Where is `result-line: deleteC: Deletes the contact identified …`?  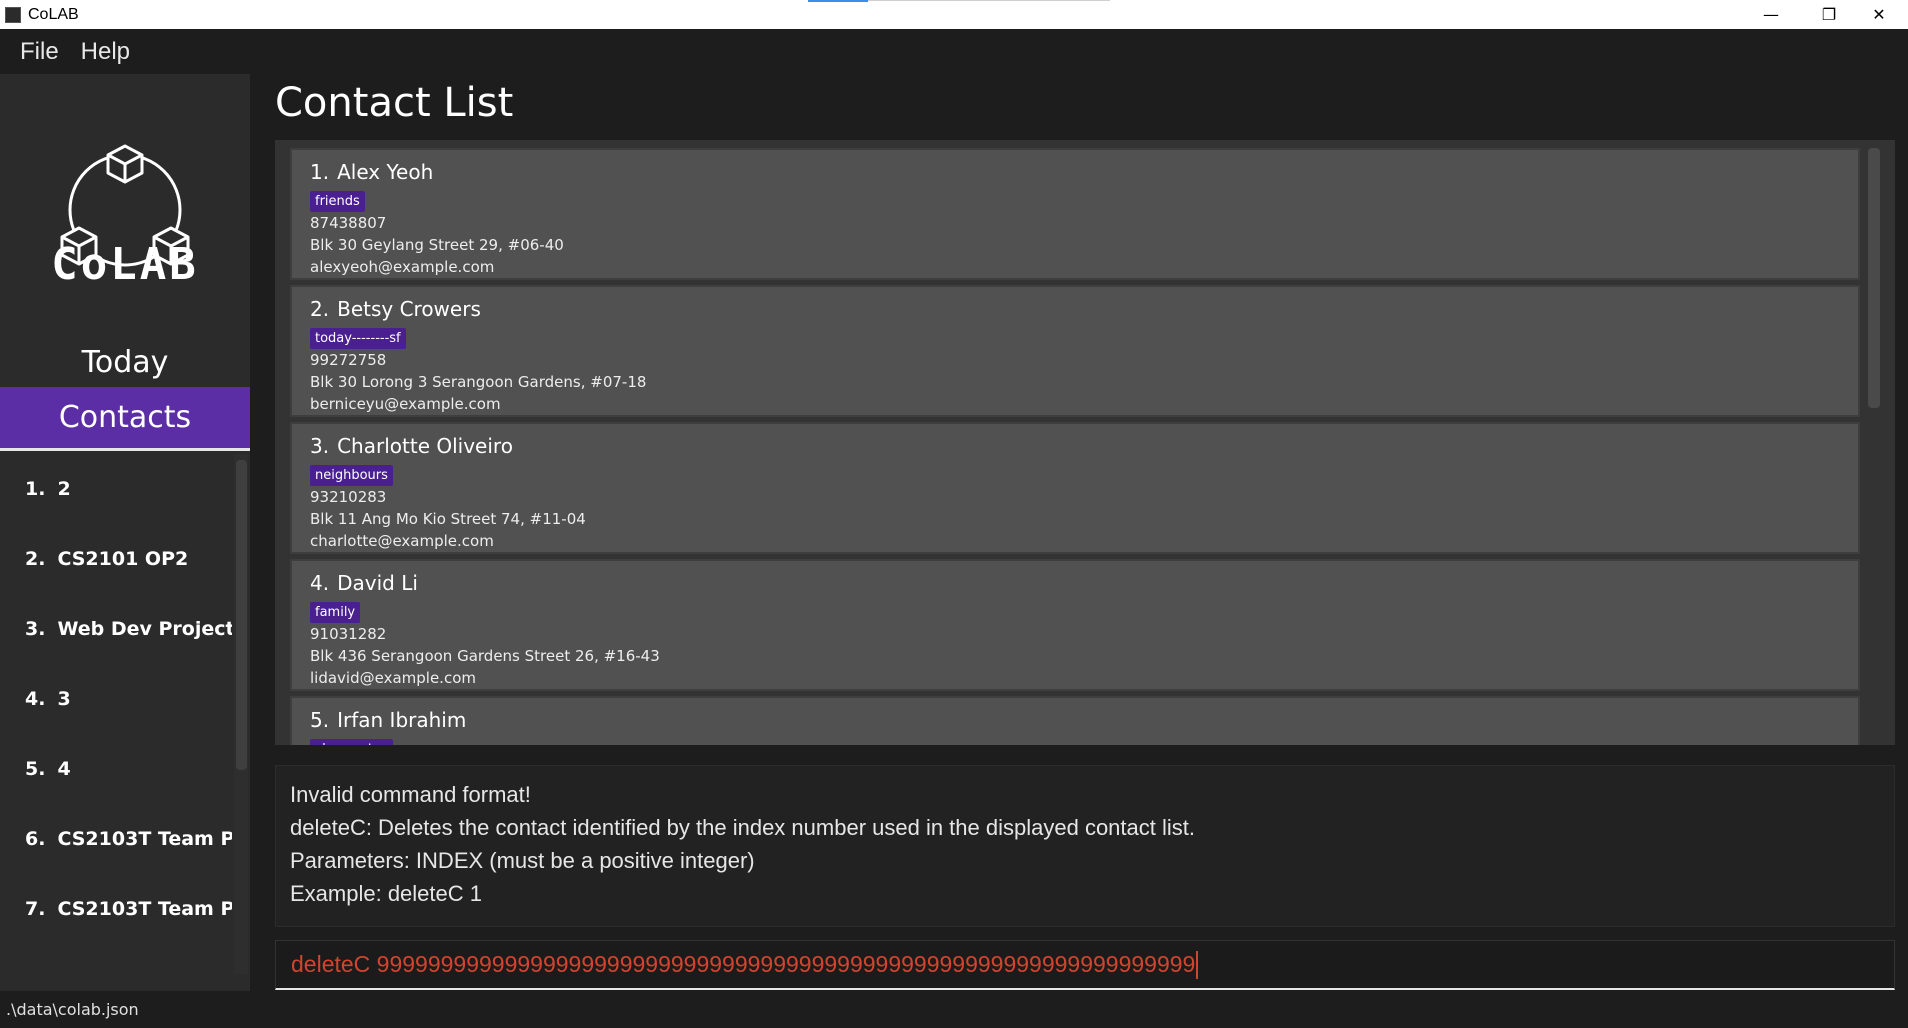
result-line: deleteC: Deletes the contact identified … is located at coordinates (742, 827).